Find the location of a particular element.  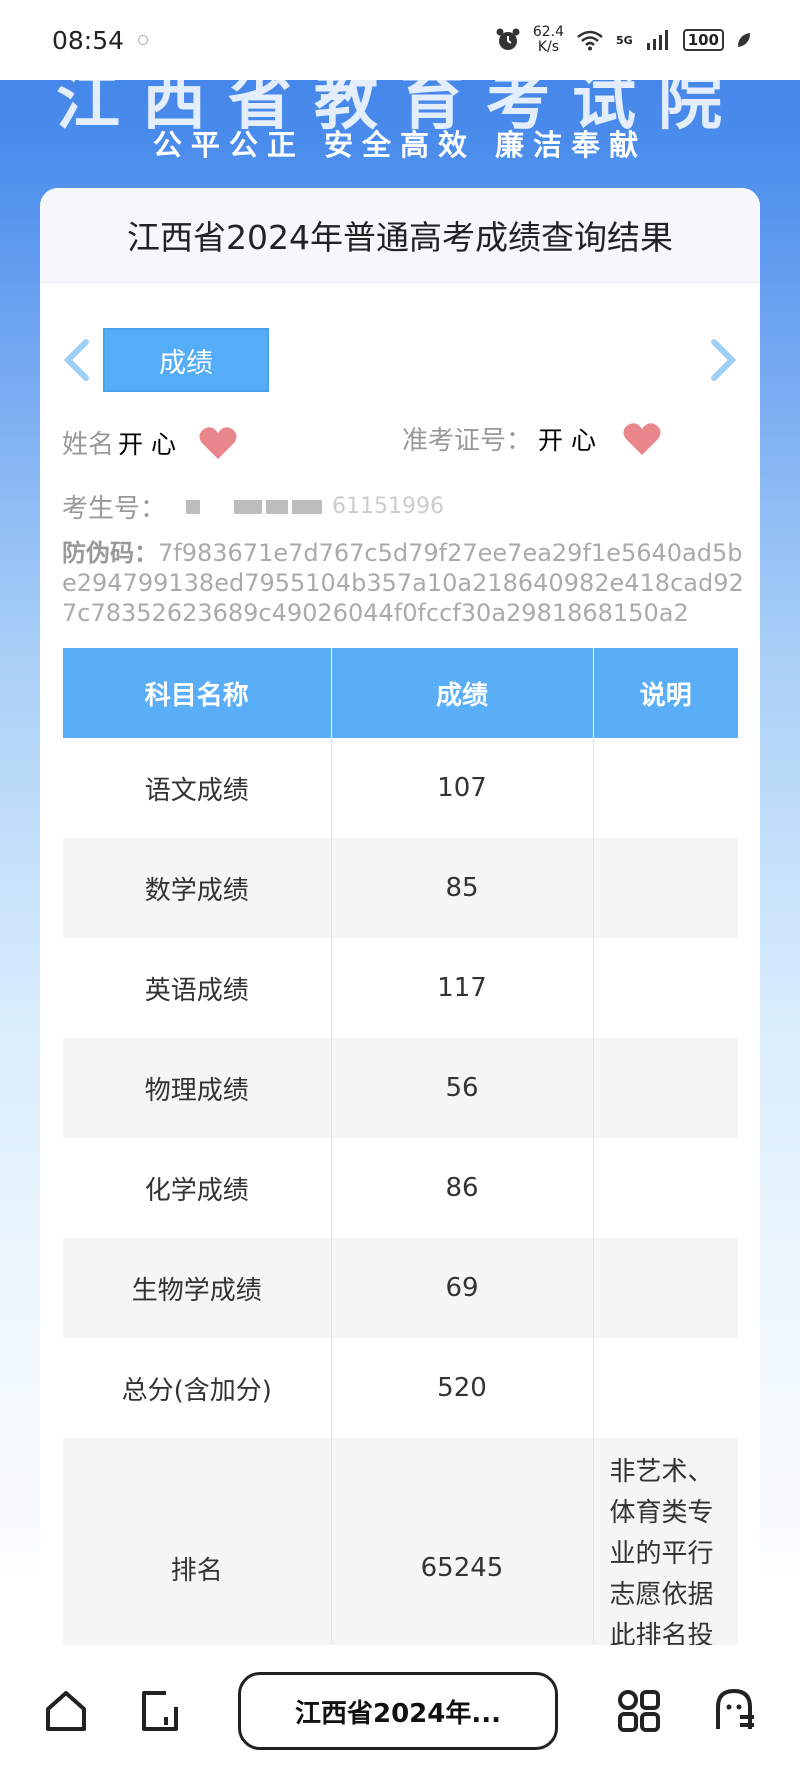

chevron-left-icon is located at coordinates (77, 360).